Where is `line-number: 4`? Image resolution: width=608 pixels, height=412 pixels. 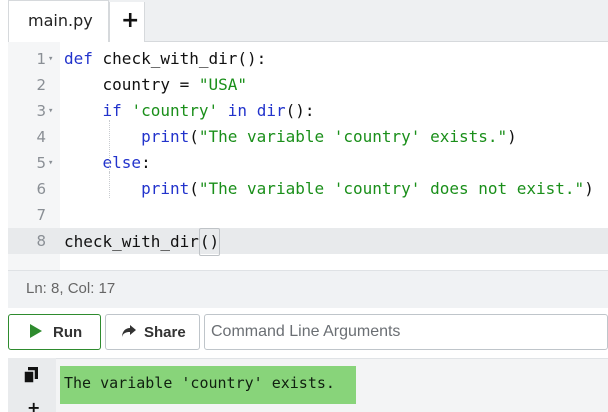
line-number: 4 is located at coordinates (41, 137).